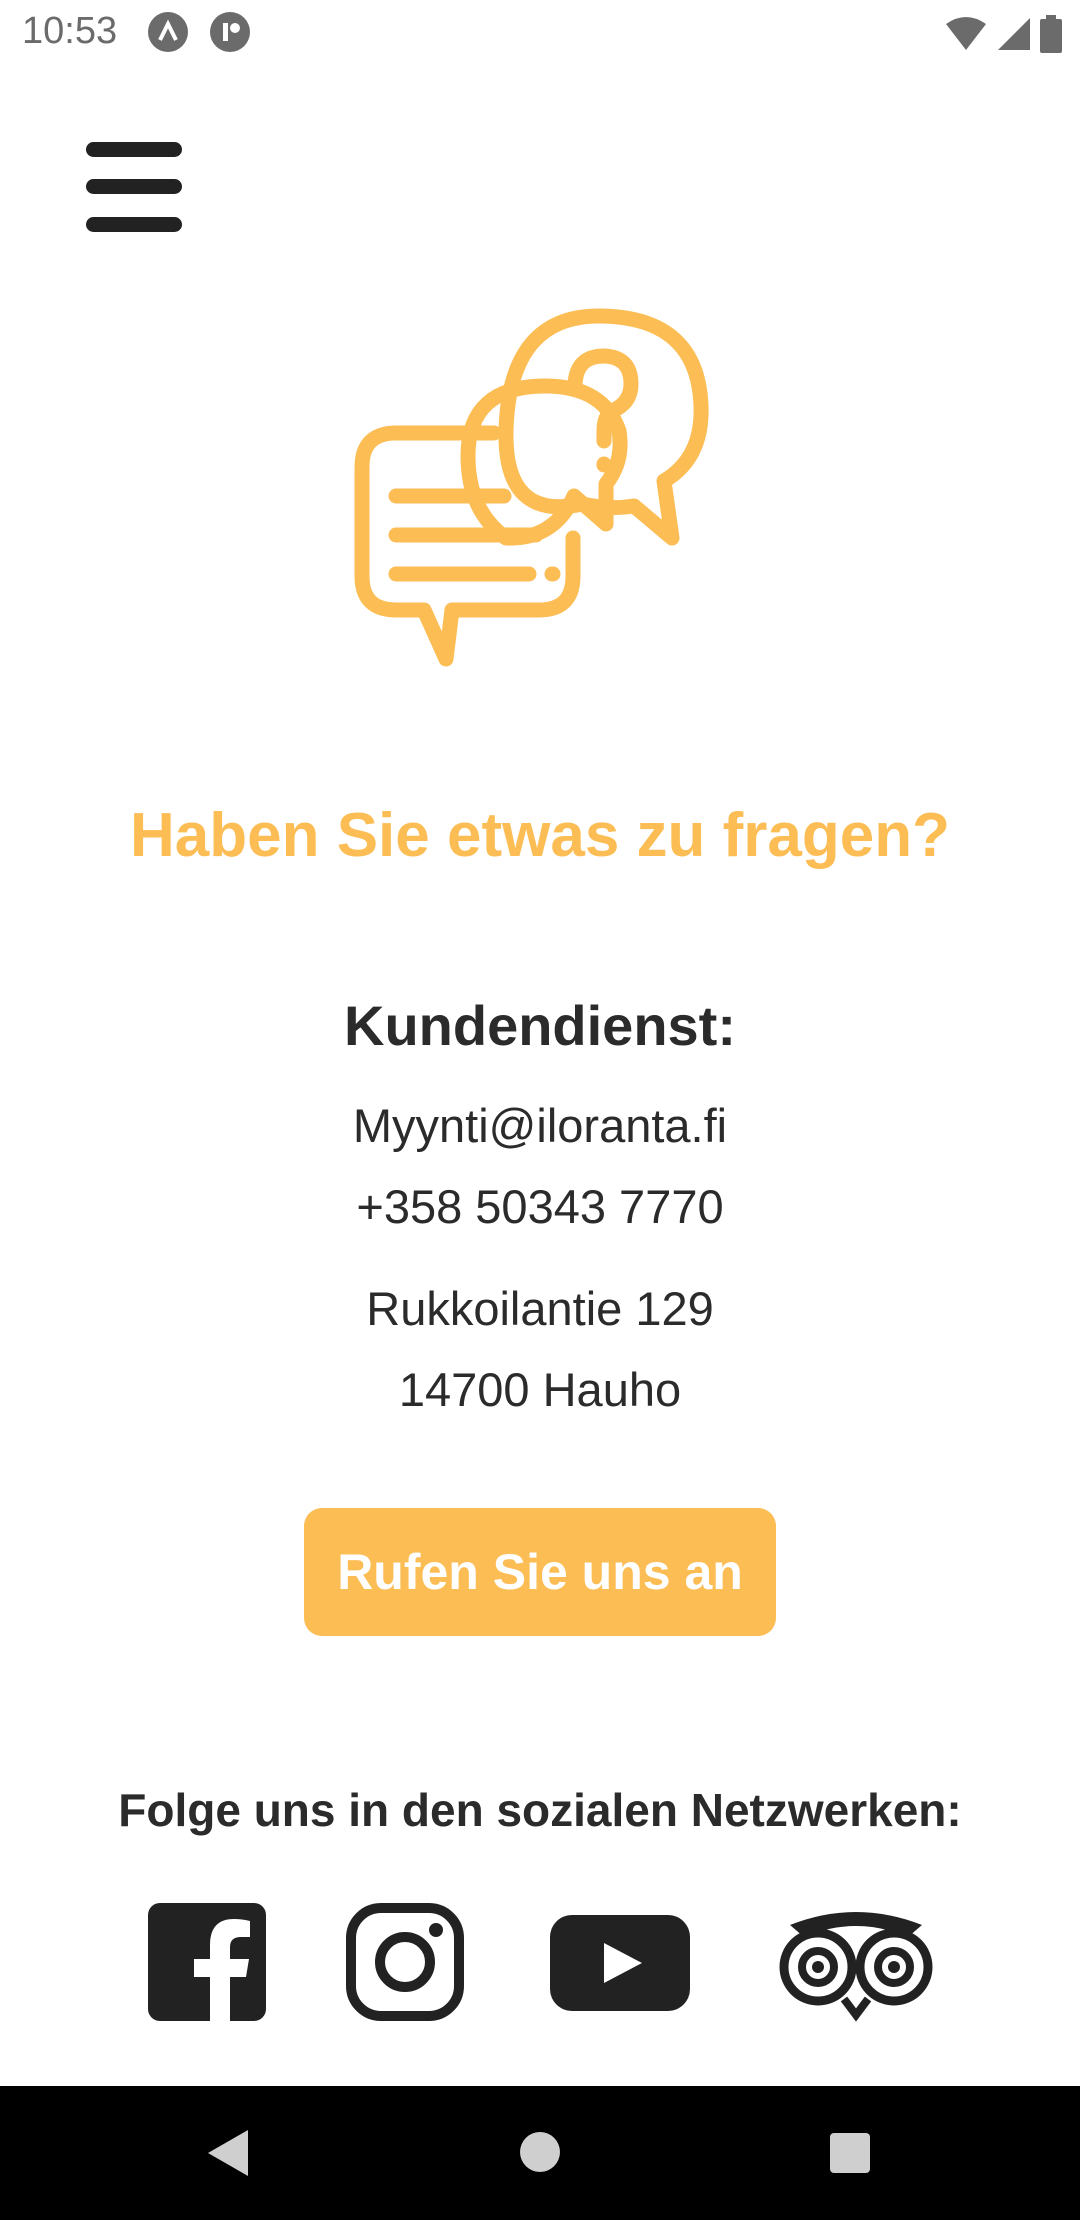  I want to click on signal-icon, so click(1014, 34).